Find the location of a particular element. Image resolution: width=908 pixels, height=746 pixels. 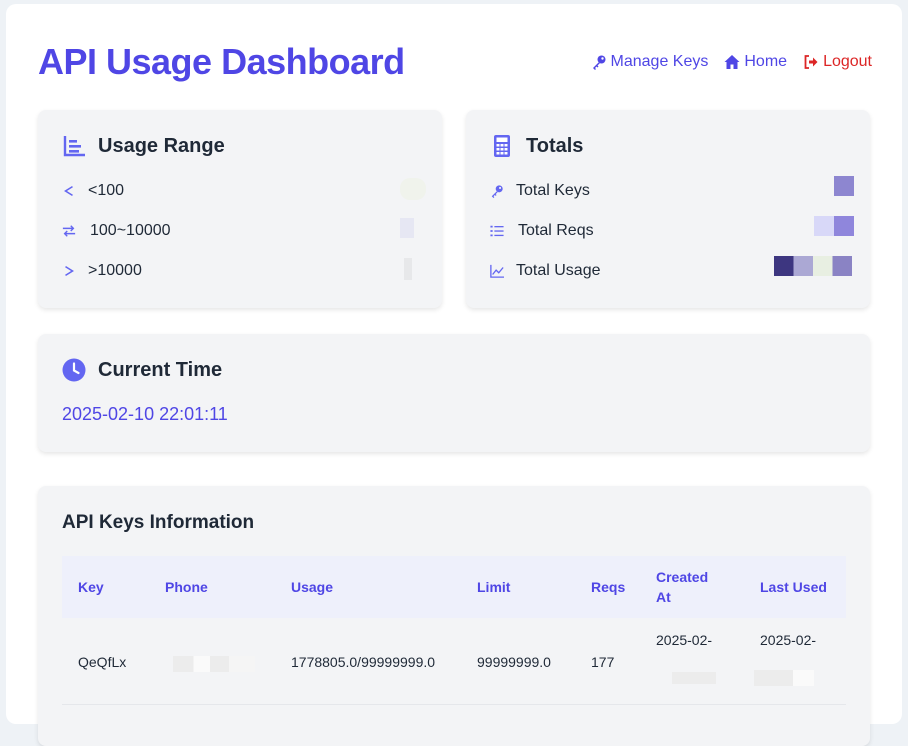

current-time-card: Current Time 2025-02-10 22:01:11 is located at coordinates (454, 393).